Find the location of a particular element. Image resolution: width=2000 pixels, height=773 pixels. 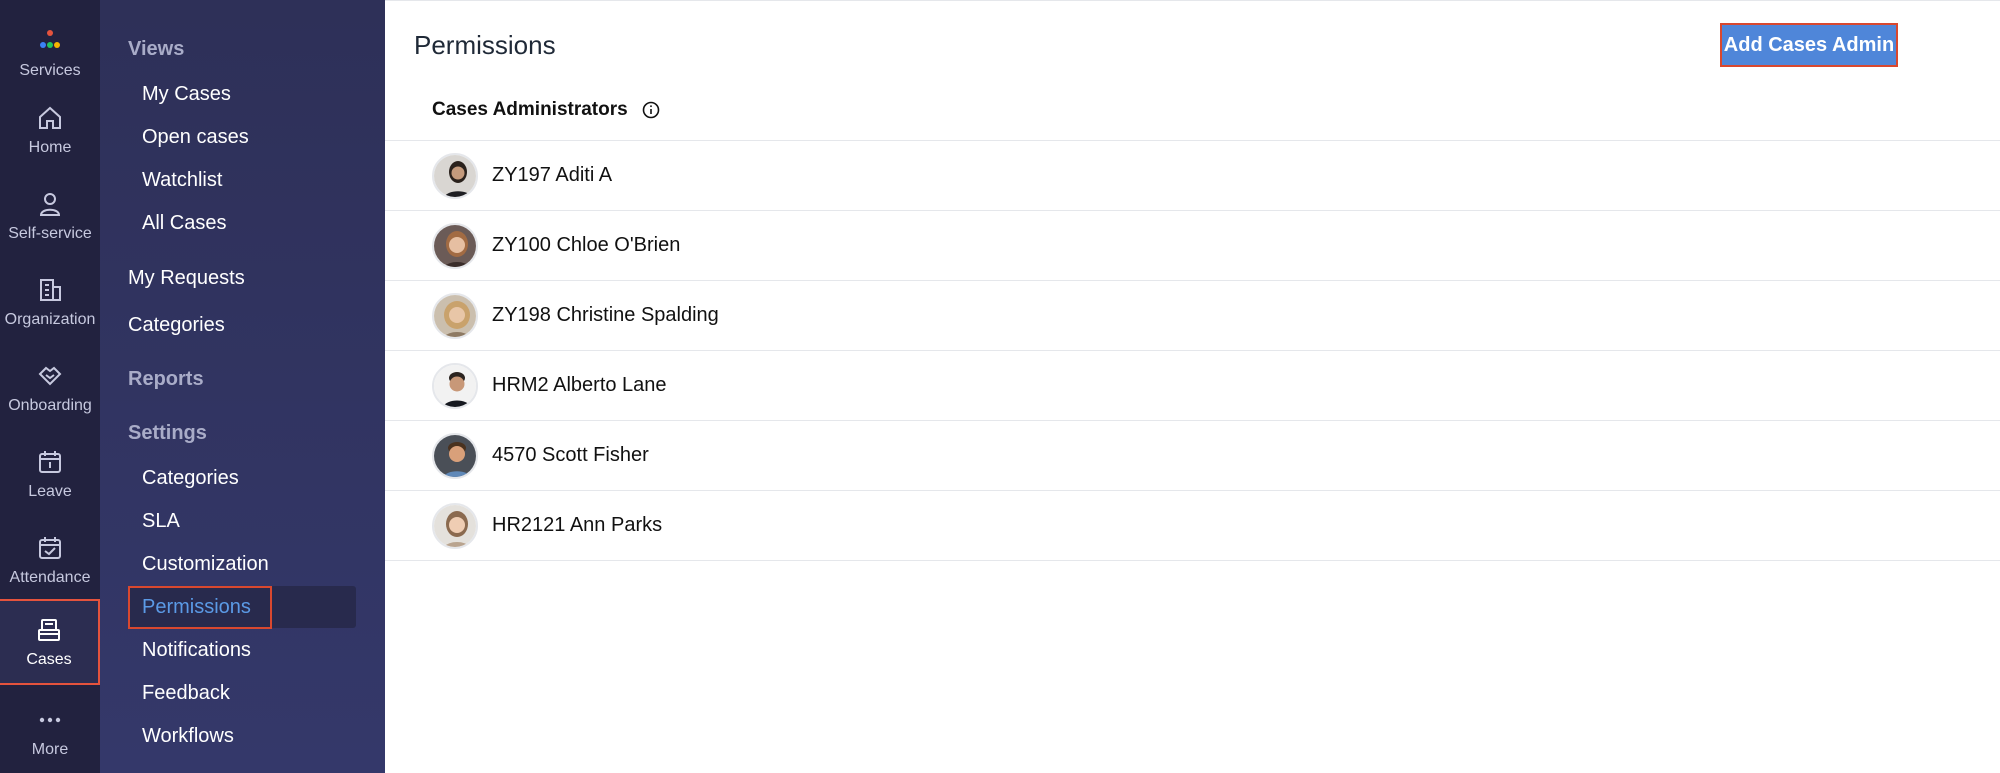

nav-workflows: Workflows is located at coordinates (188, 736).